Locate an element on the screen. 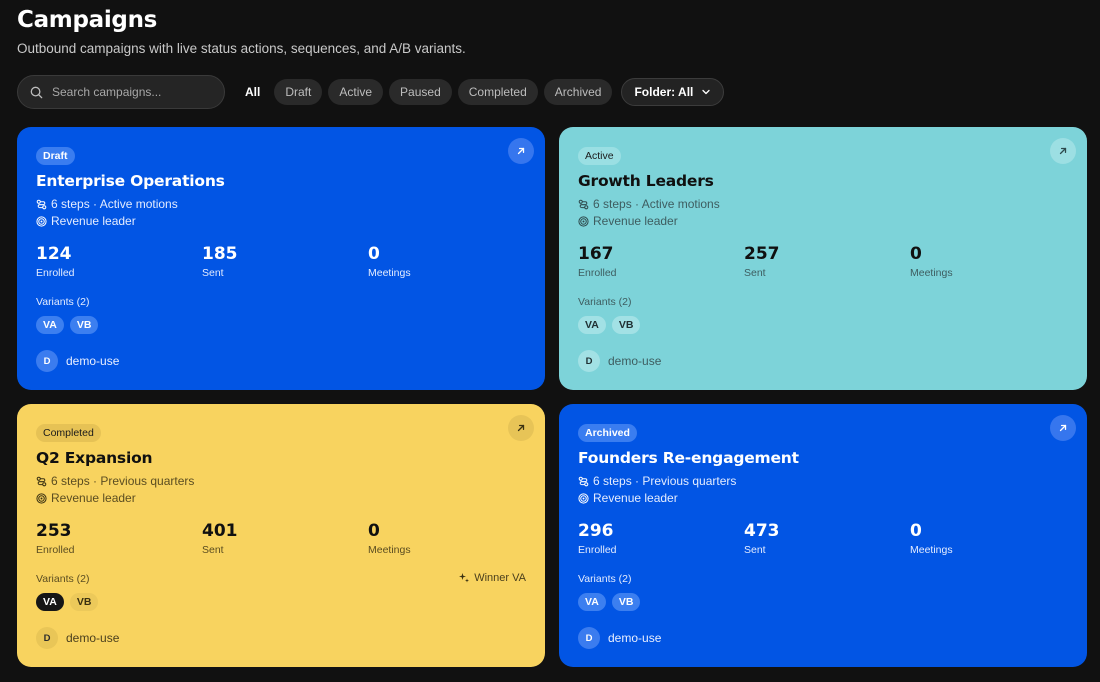 This screenshot has height=682, width=1100. filter-archived: Archived is located at coordinates (578, 92).